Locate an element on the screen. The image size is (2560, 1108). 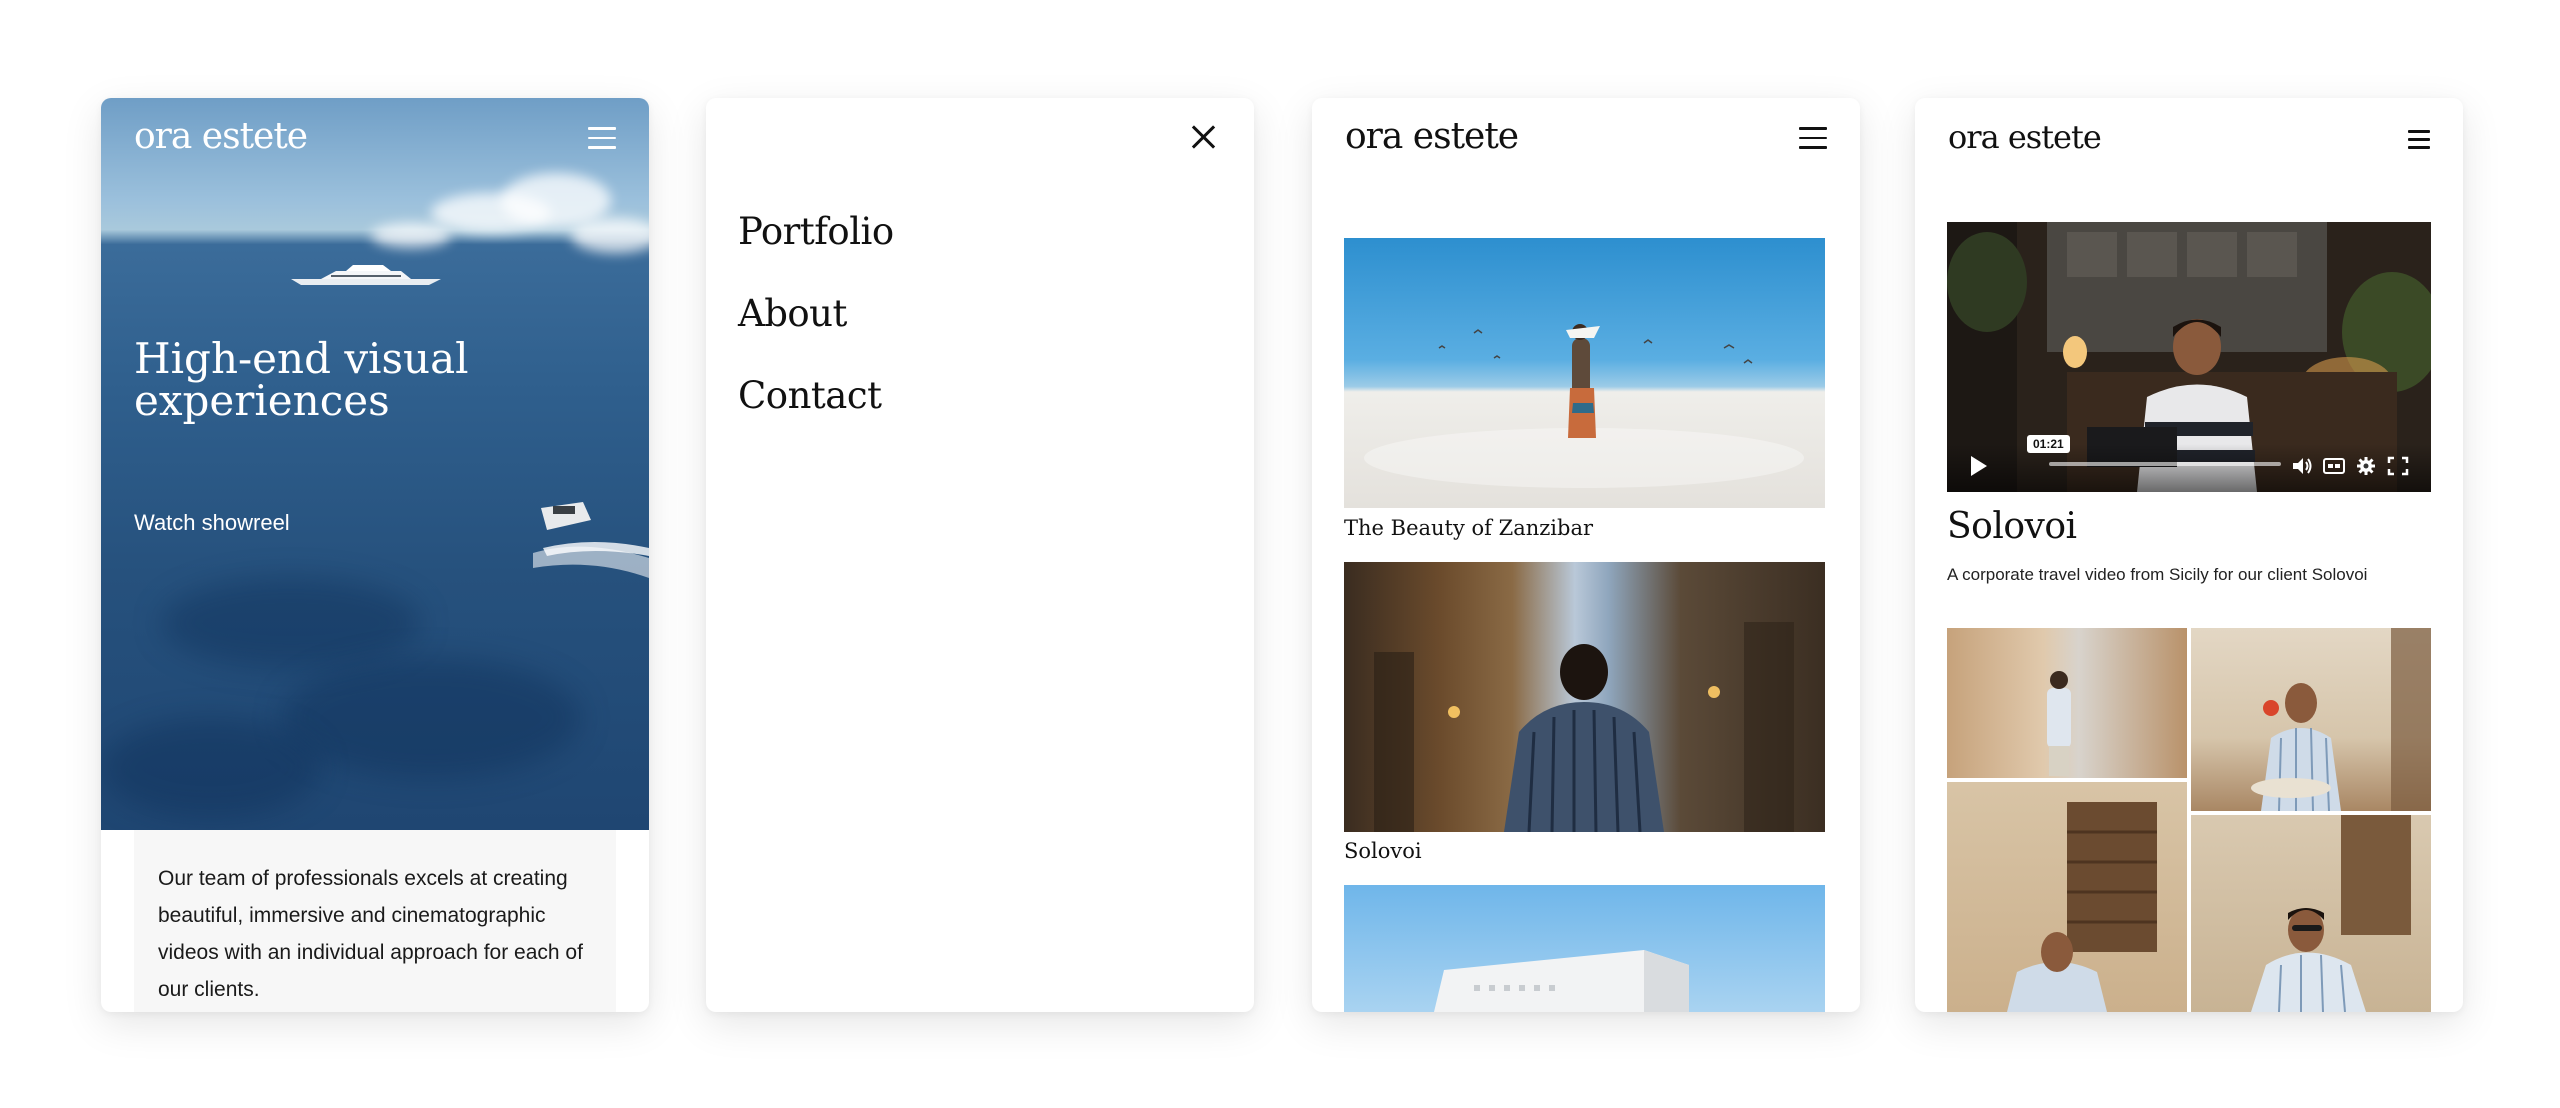
hero-title: High-end visual experiences is located at coordinates (301, 379).